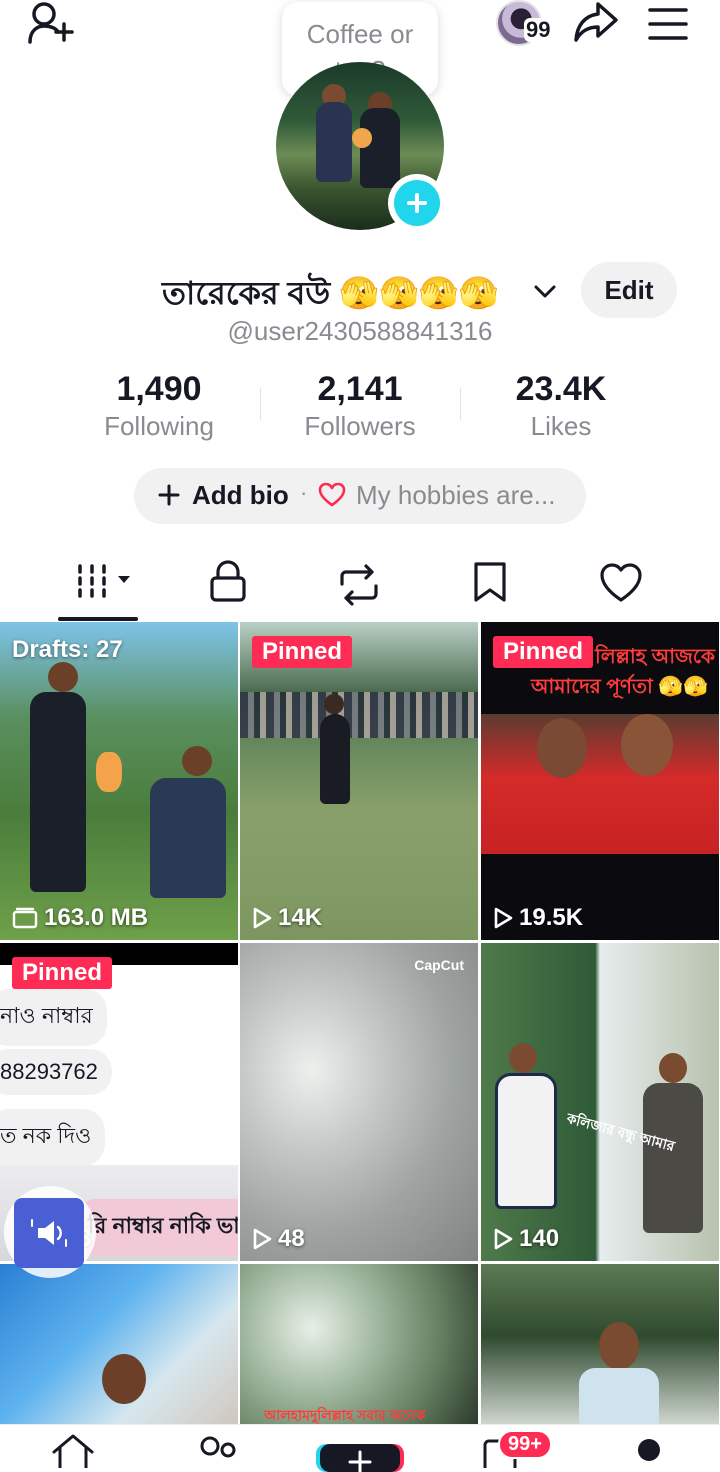  I want to click on edit-profile-button: Edit, so click(629, 290).